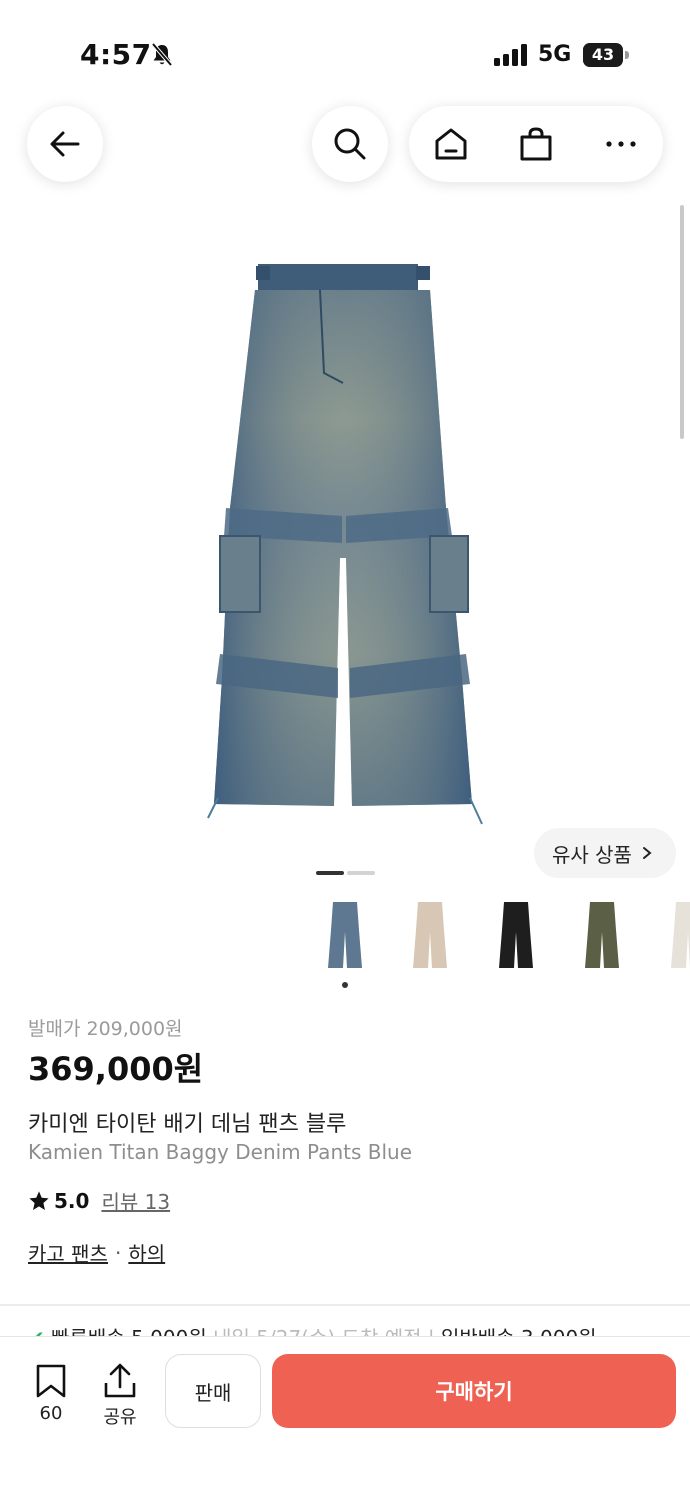 This screenshot has height=1500, width=690. Describe the element at coordinates (116, 54) in the screenshot. I see `status-time: 4:57` at that location.